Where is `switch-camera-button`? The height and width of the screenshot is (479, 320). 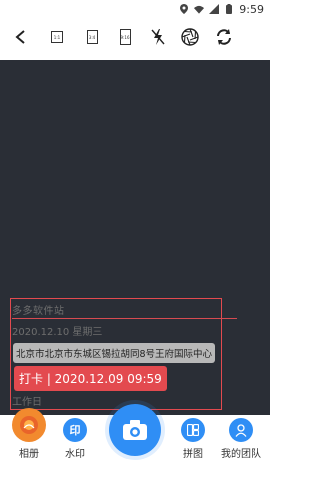 switch-camera-button is located at coordinates (224, 37).